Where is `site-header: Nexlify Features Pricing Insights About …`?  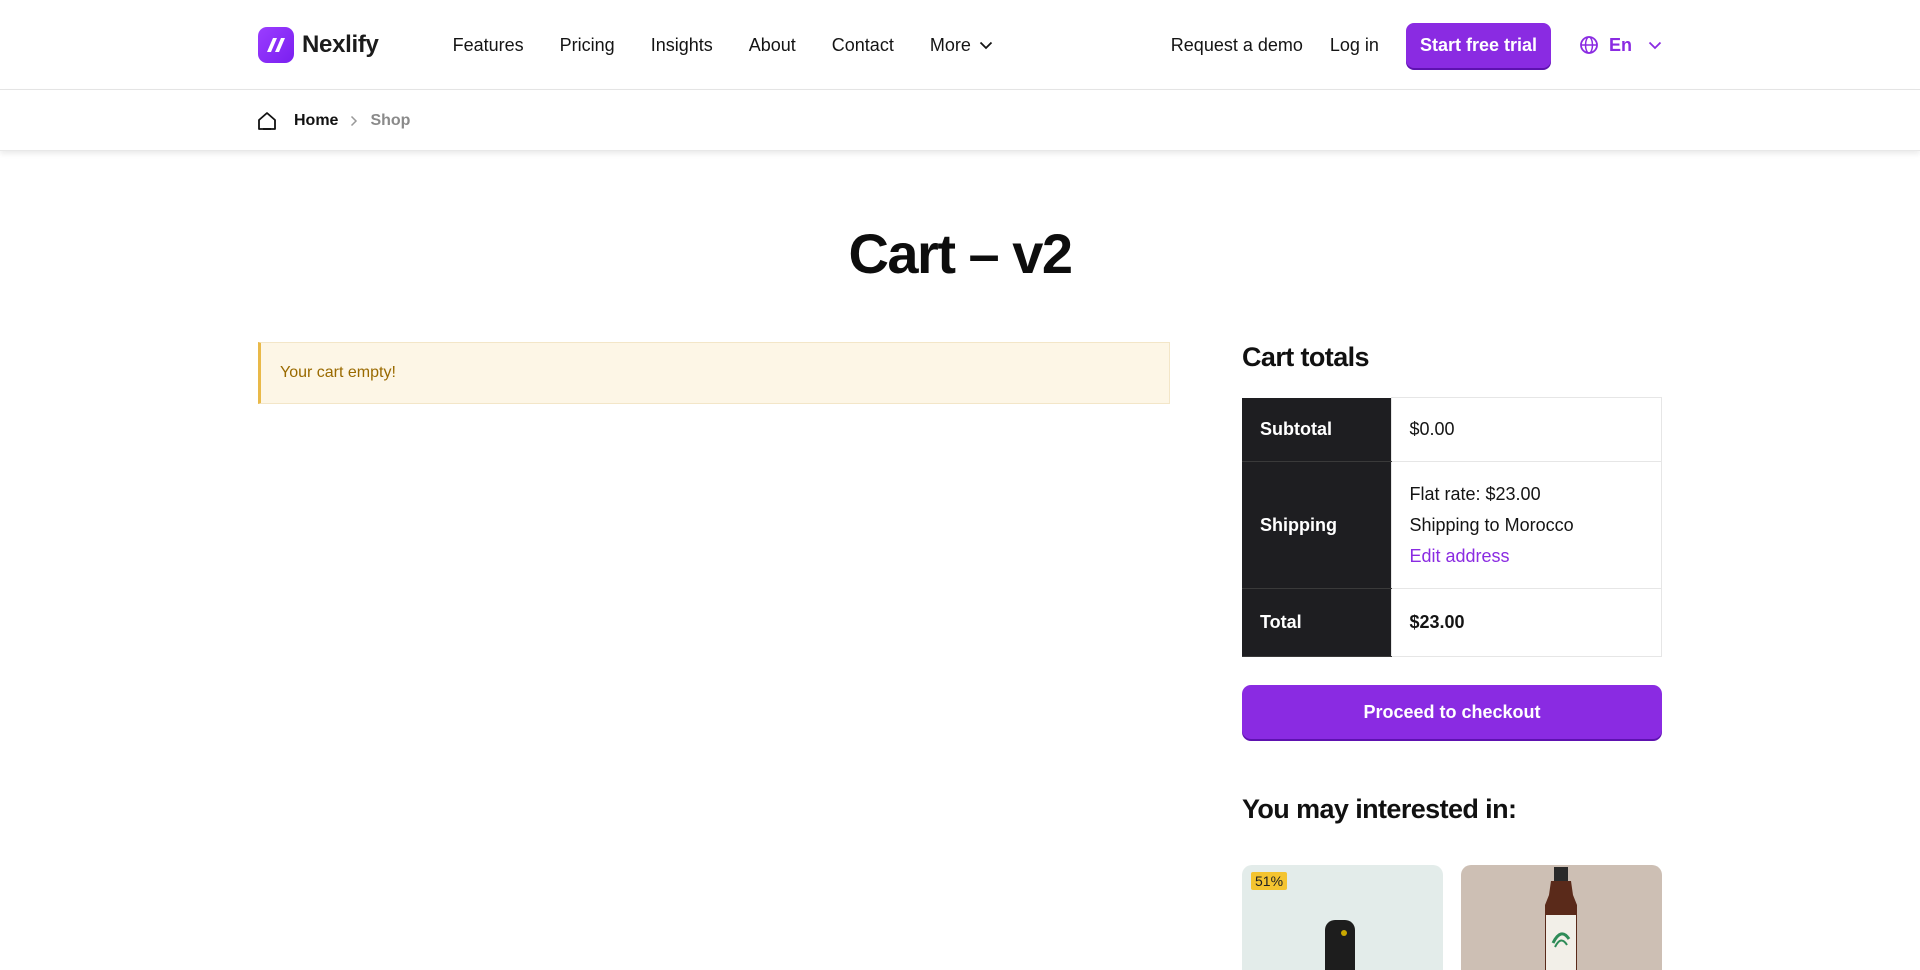
site-header: Nexlify Features Pricing Insights About … is located at coordinates (960, 45).